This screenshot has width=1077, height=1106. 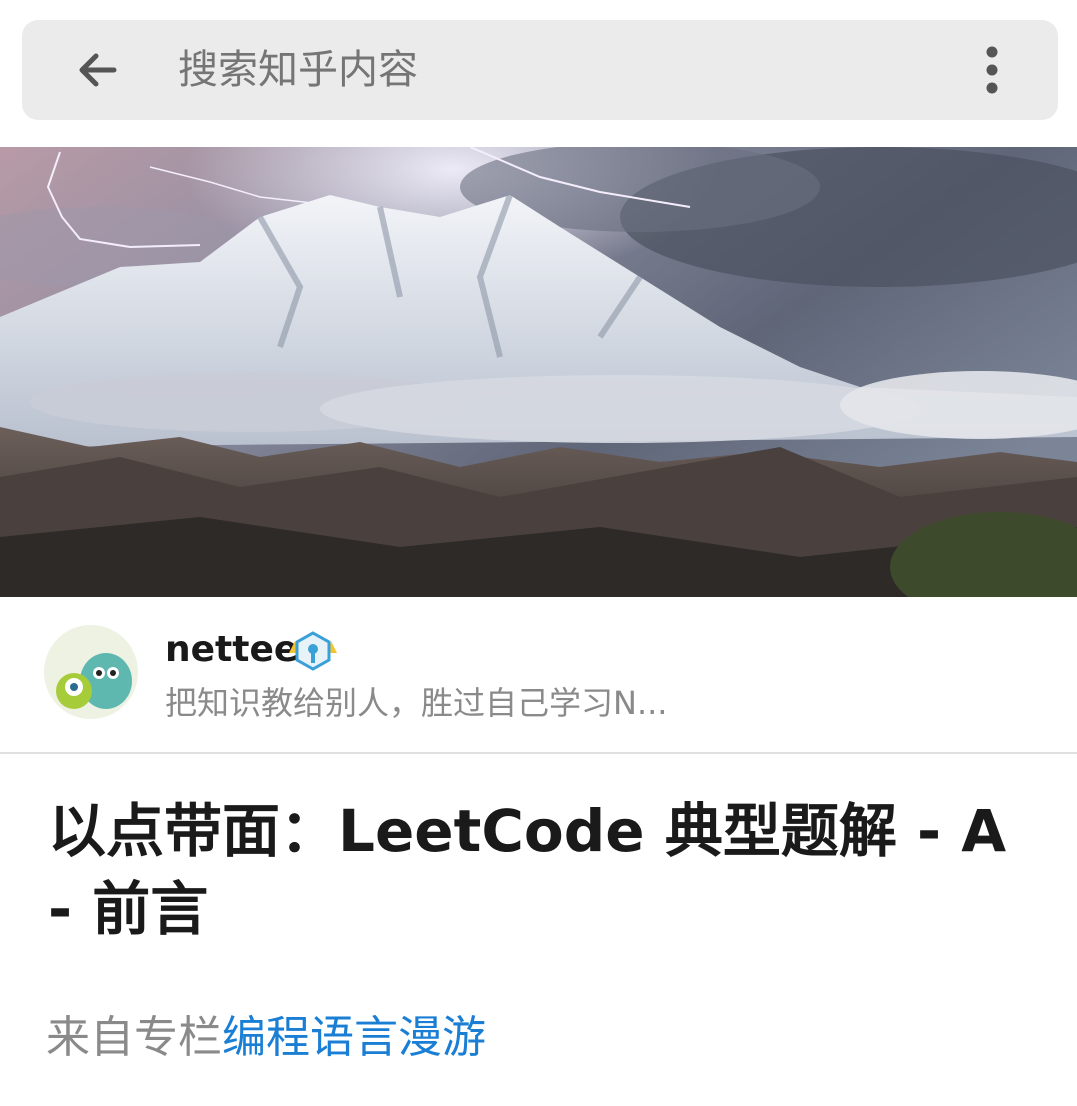 What do you see at coordinates (134, 1037) in the screenshot?
I see `column-prefix-label: 来自专栏` at bounding box center [134, 1037].